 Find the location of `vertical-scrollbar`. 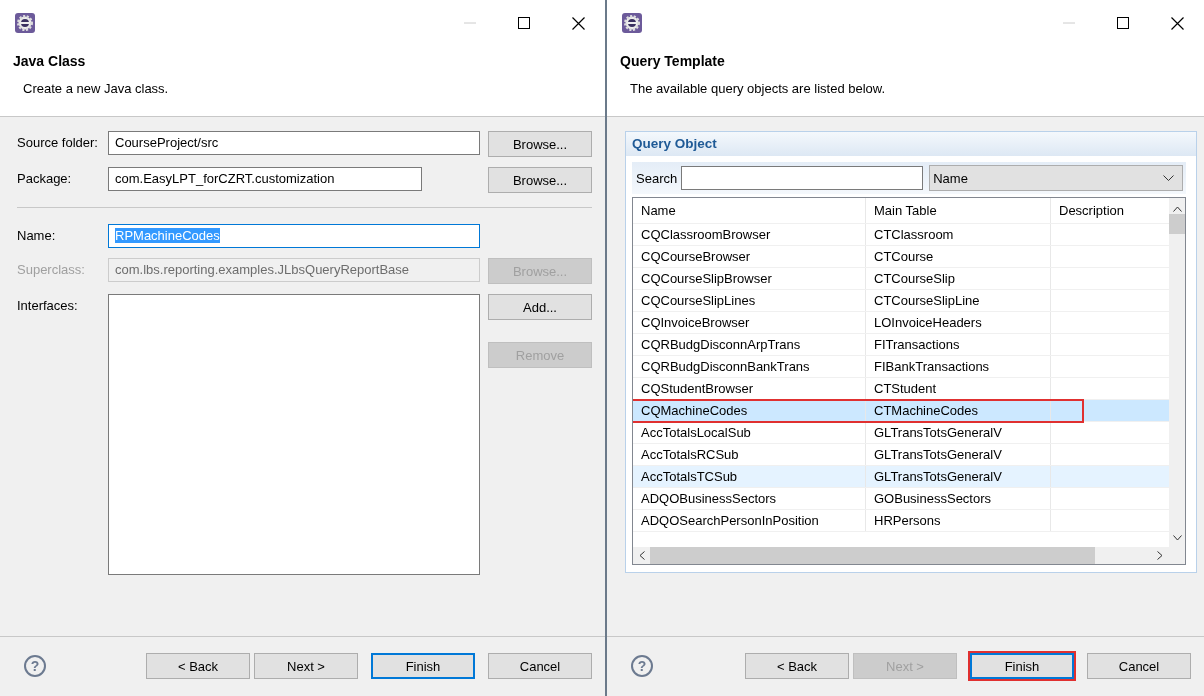

vertical-scrollbar is located at coordinates (1177, 372).